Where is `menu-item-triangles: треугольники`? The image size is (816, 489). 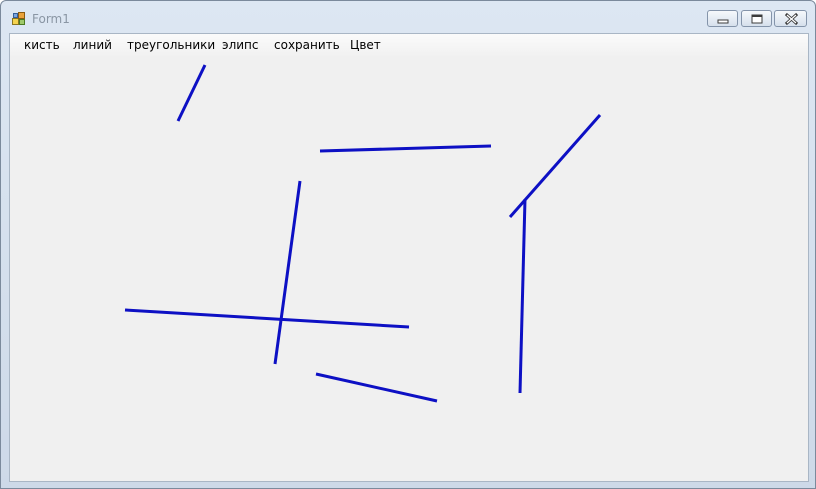
menu-item-triangles: треугольники is located at coordinates (171, 45).